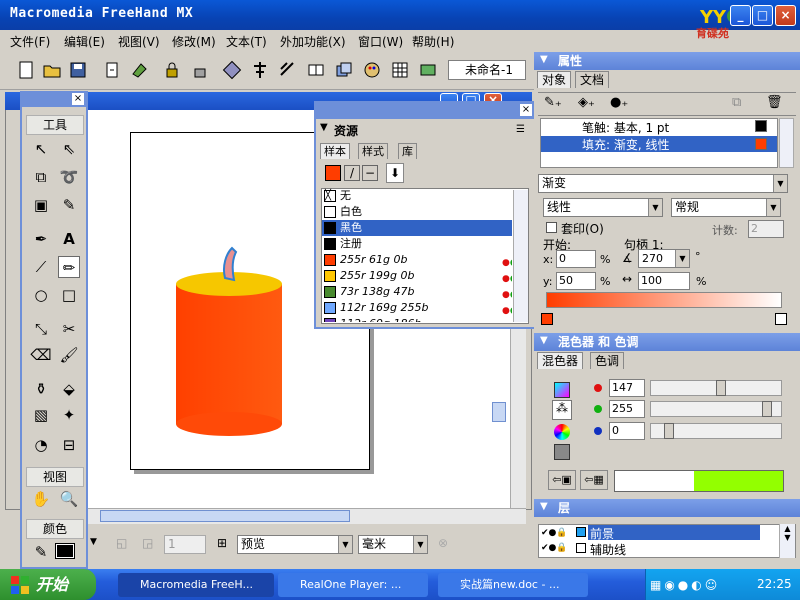 This screenshot has width=800, height=600. What do you see at coordinates (551, 227) in the screenshot?
I see `overprint-checkbox` at bounding box center [551, 227].